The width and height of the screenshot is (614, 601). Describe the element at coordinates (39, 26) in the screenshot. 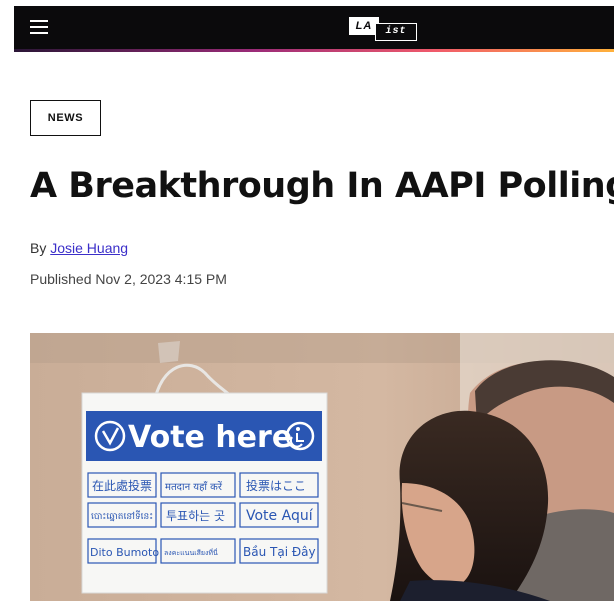

I see `hamburger-menu-icon` at that location.